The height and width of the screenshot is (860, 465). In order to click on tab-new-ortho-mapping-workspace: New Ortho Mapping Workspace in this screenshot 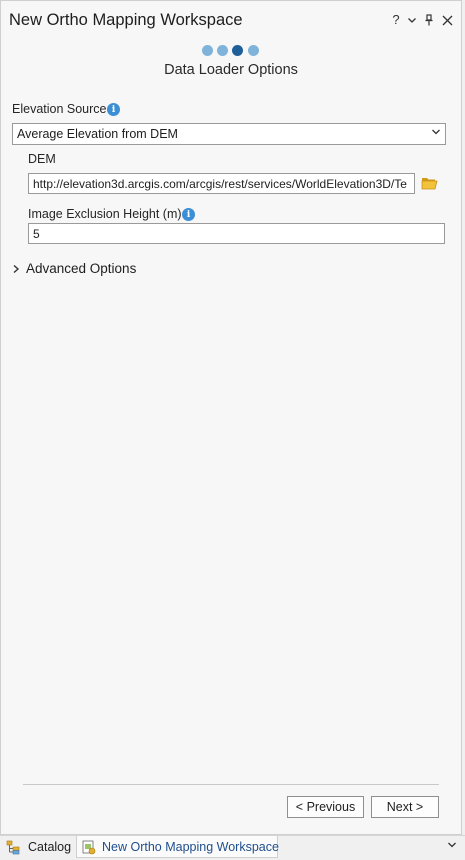, I will do `click(177, 847)`.